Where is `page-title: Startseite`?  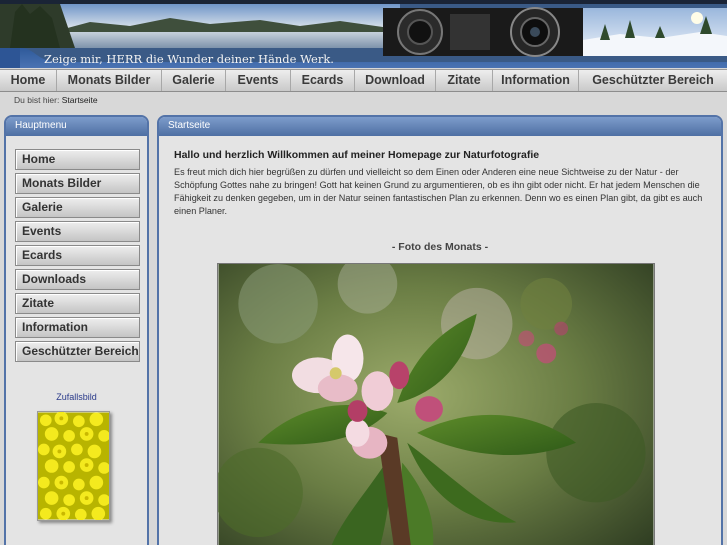 page-title: Startseite is located at coordinates (440, 126).